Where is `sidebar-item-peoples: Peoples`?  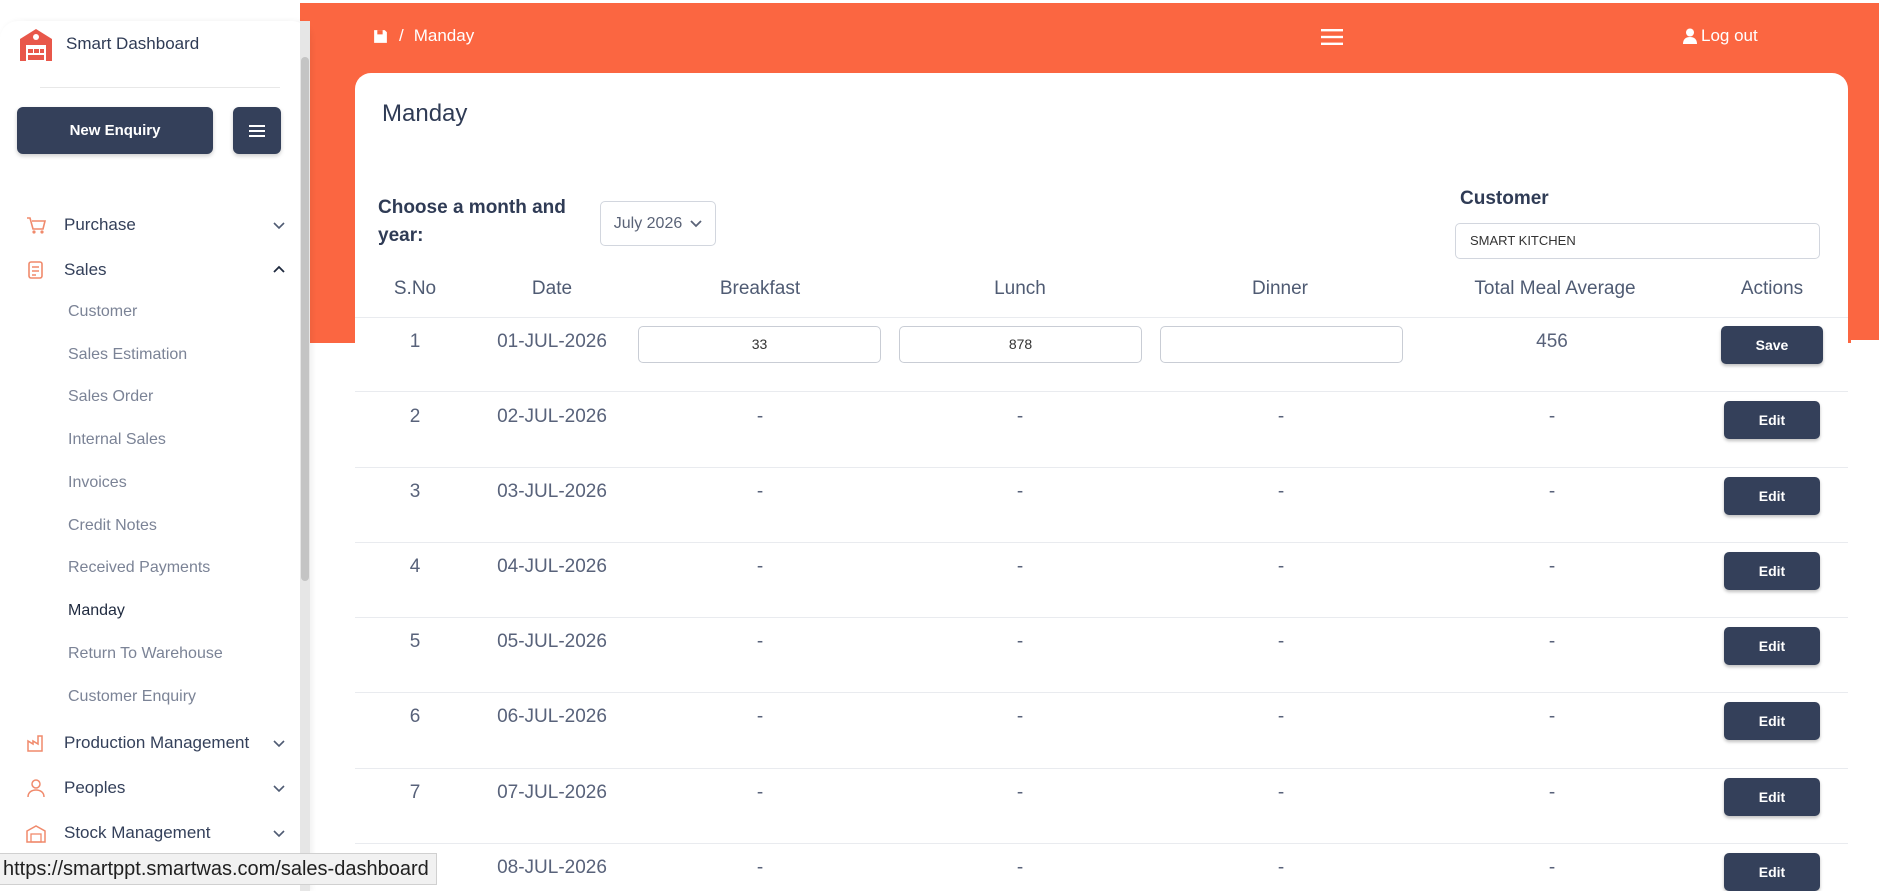 sidebar-item-peoples: Peoples is located at coordinates (157, 788).